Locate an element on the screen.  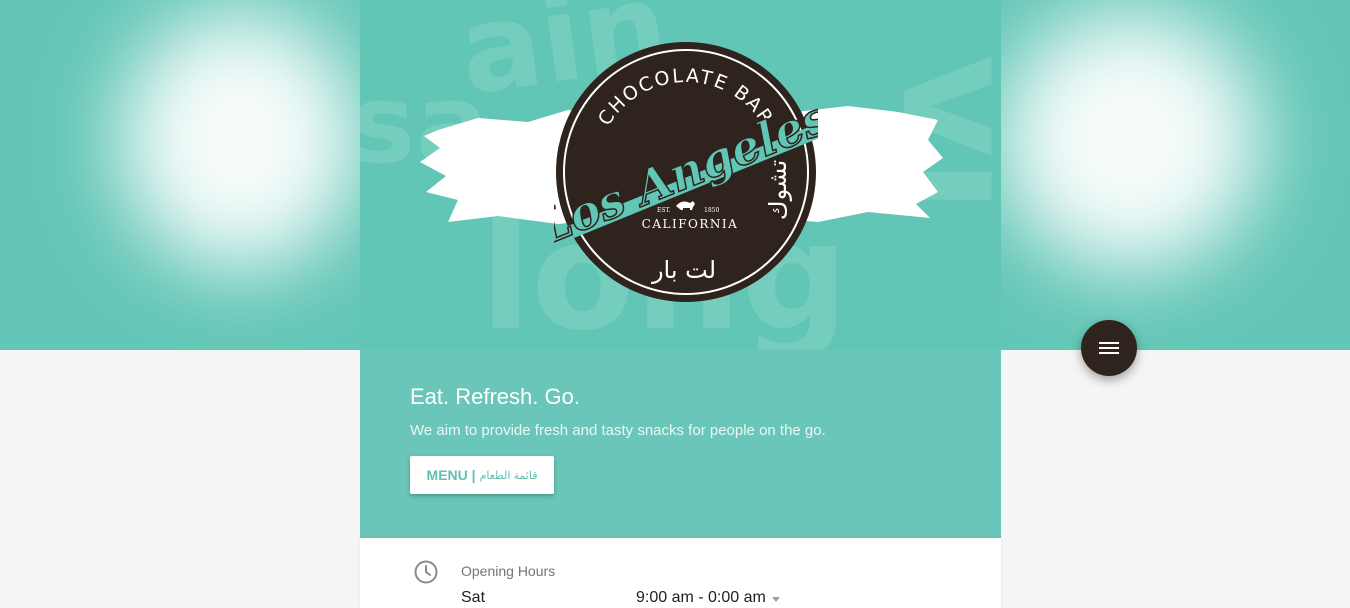
background-brush-right is located at coordinates (1130, 140).